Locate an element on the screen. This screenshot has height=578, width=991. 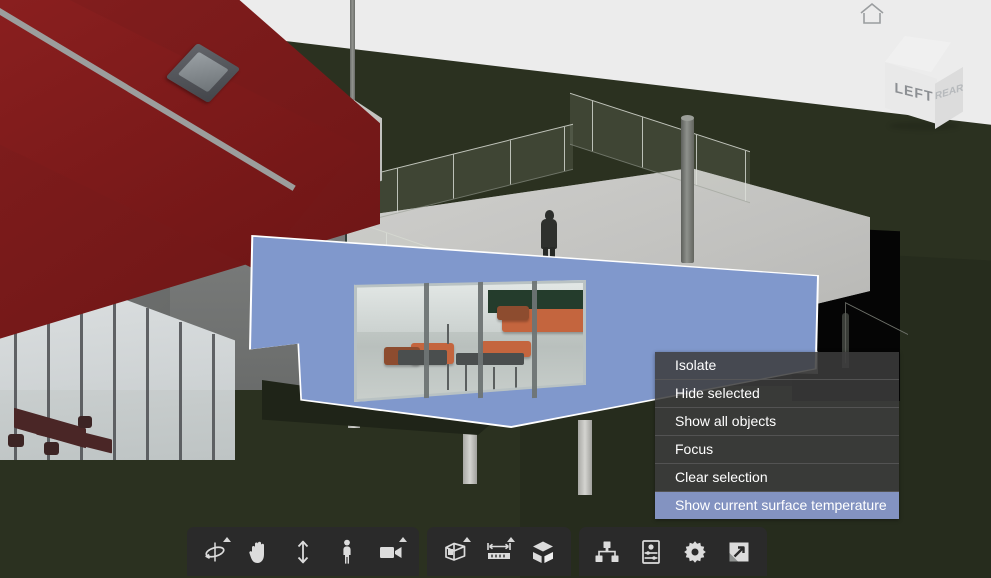
interior-room-view is located at coordinates (470, 341).